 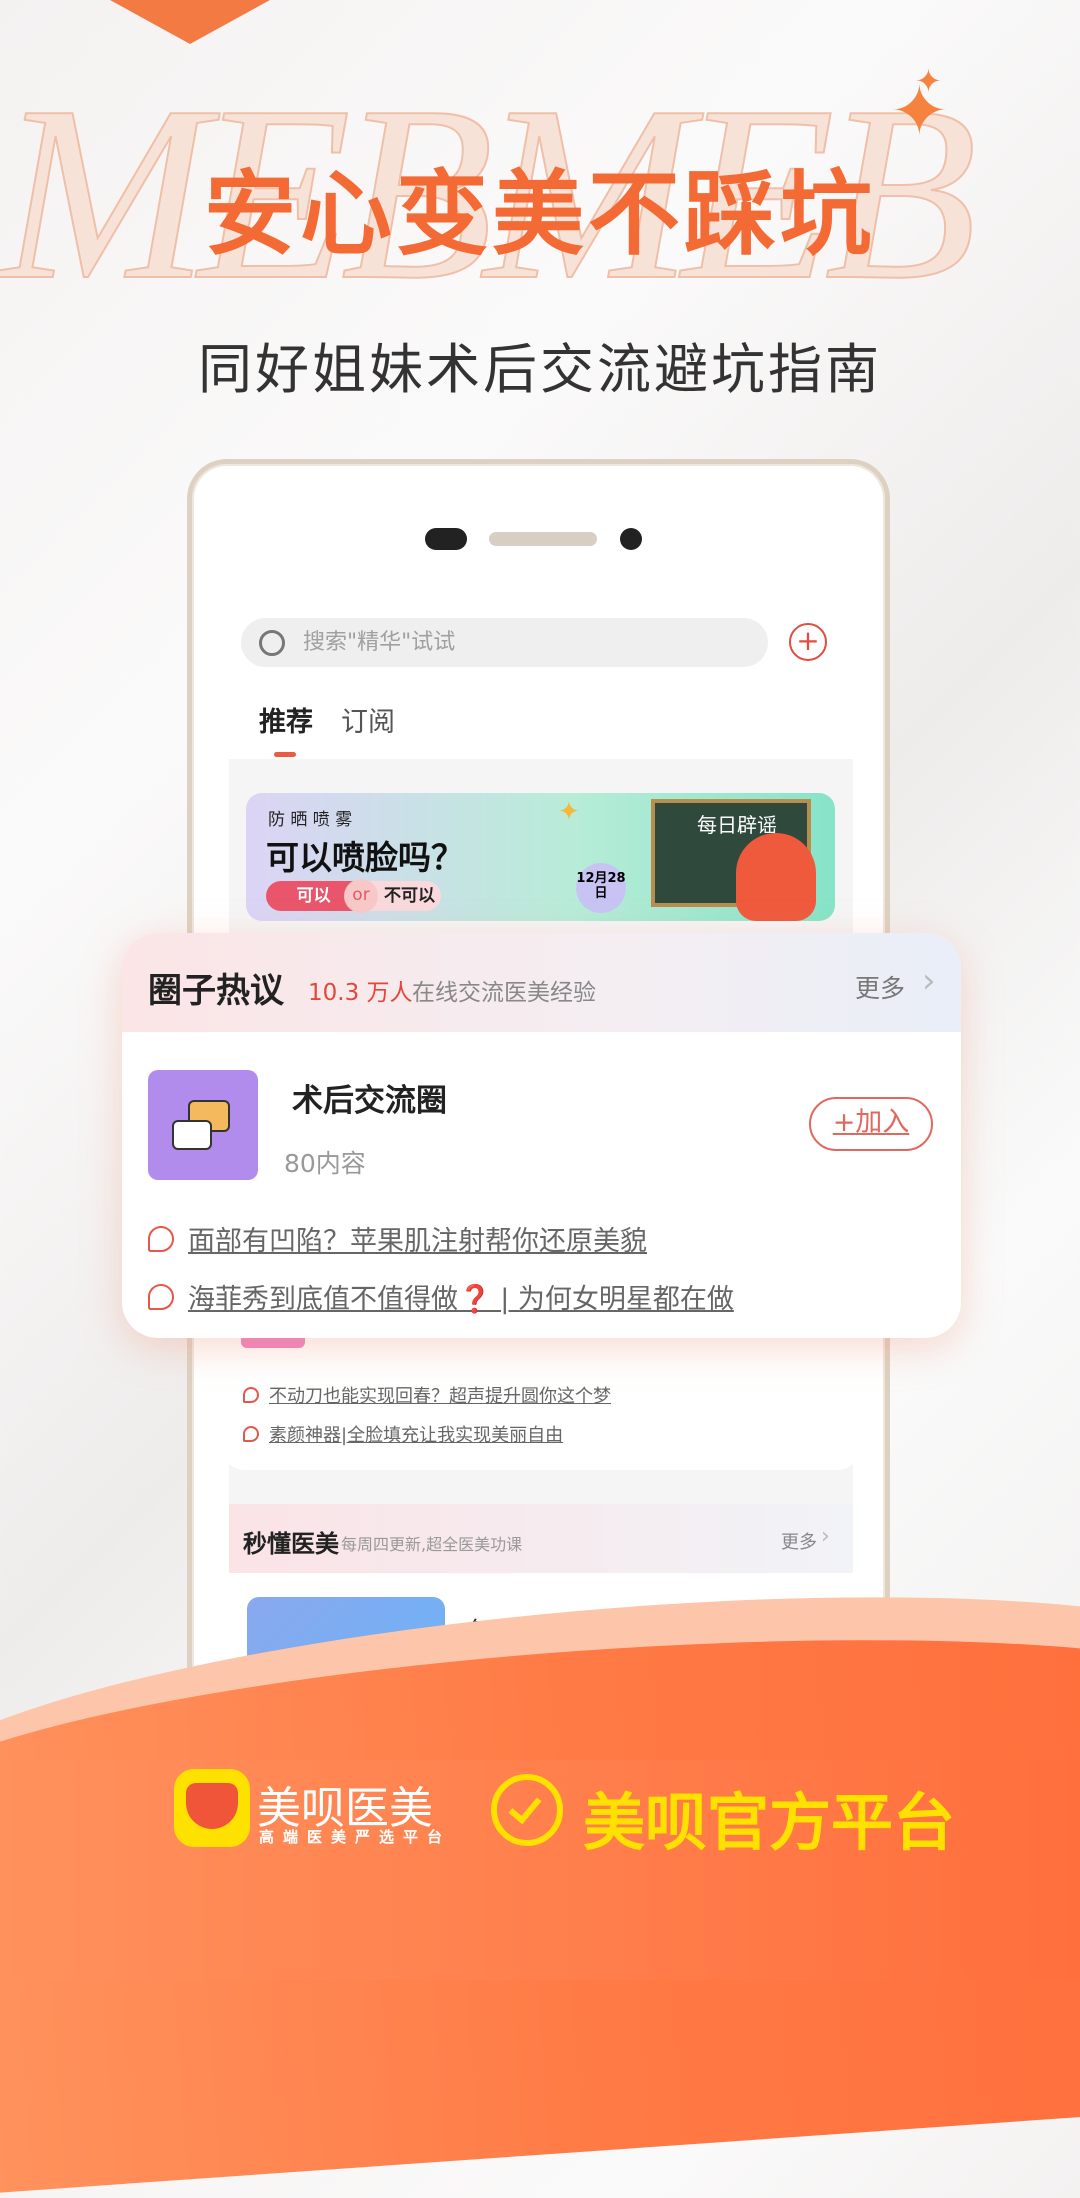 I want to click on section-header: 秒懂医美 每周四更新,超全医美功课 更多 ›, so click(x=541, y=1538).